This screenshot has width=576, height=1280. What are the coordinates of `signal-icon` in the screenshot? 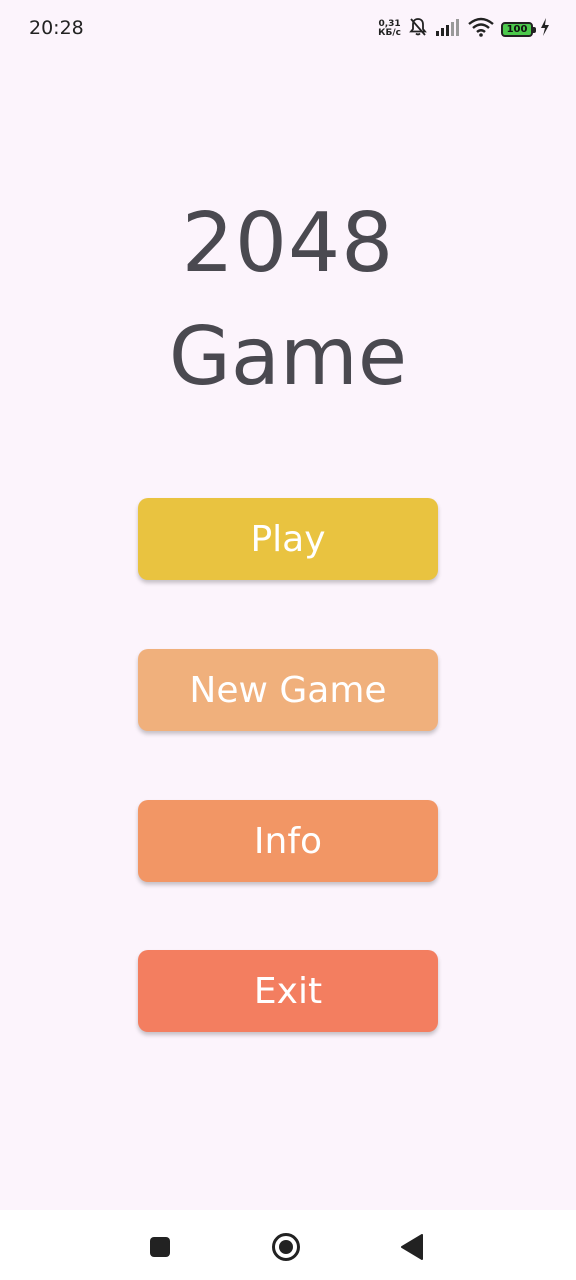 It's located at (448, 29).